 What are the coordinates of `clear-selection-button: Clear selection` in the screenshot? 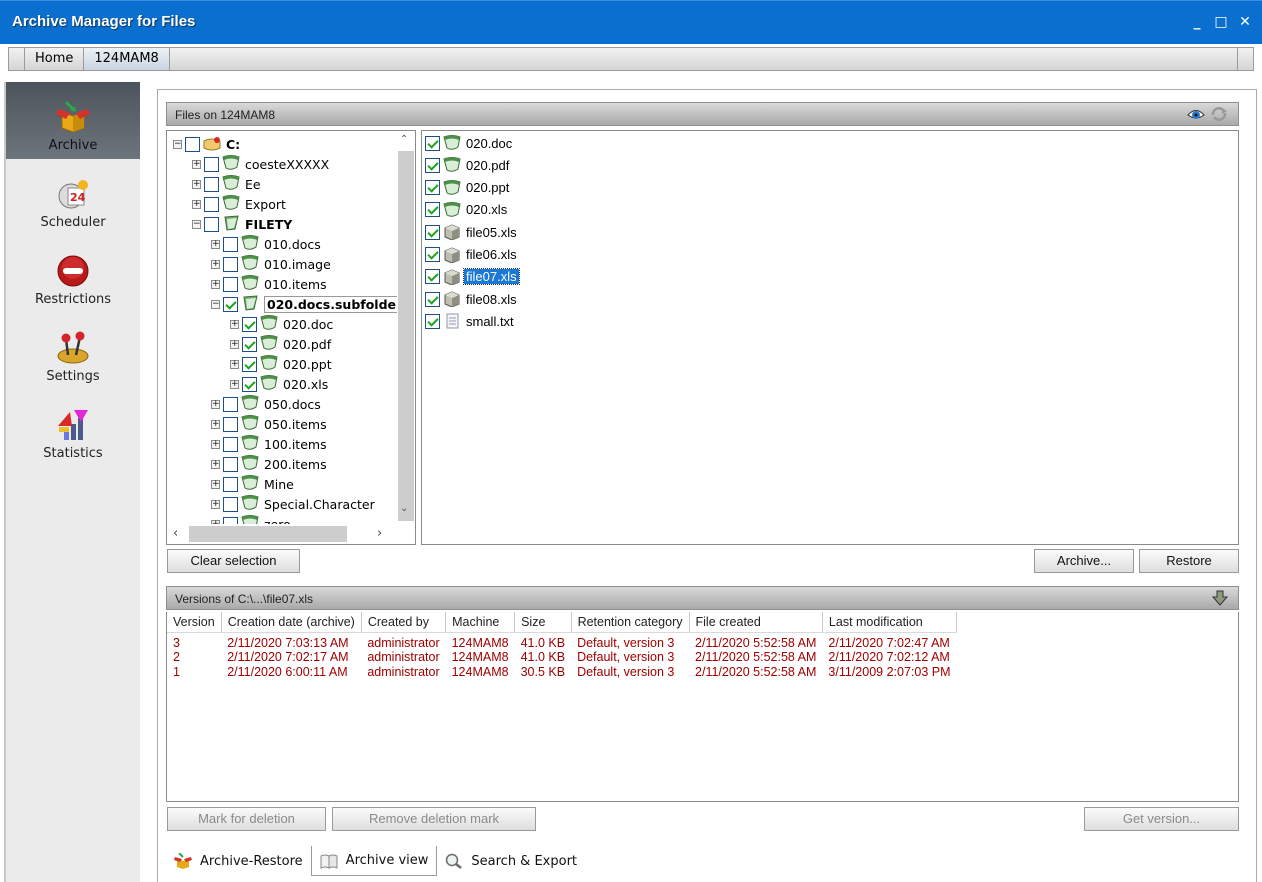 It's located at (233, 561).